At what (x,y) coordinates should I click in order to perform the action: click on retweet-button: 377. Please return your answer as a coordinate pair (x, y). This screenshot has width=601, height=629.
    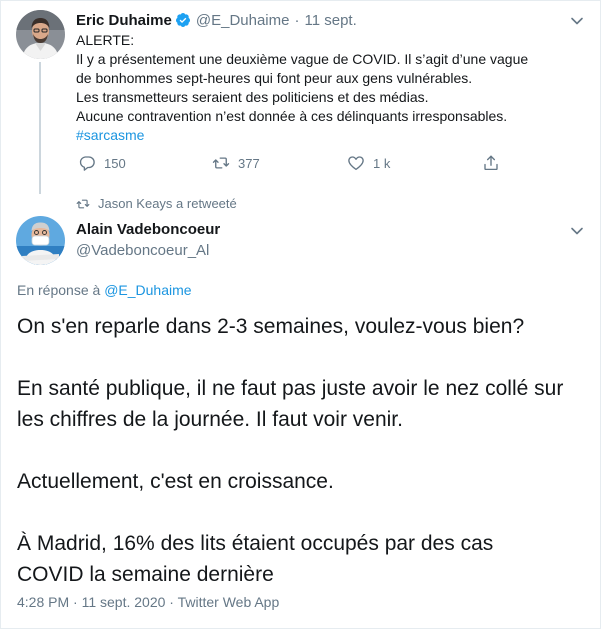
    Looking at the image, I should click on (236, 163).